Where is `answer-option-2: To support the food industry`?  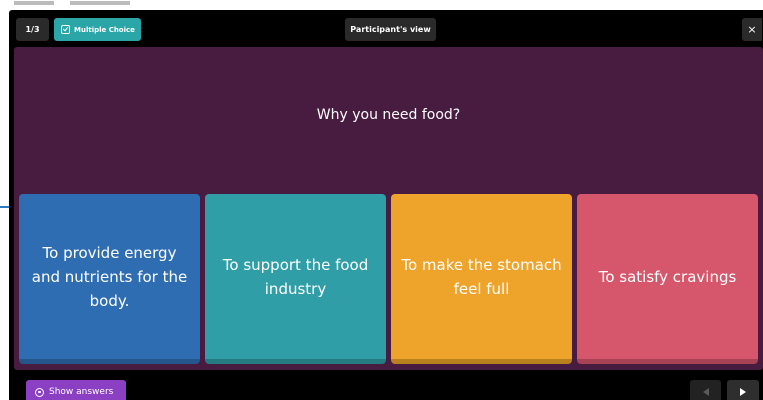
answer-option-2: To support the food industry is located at coordinates (295, 279).